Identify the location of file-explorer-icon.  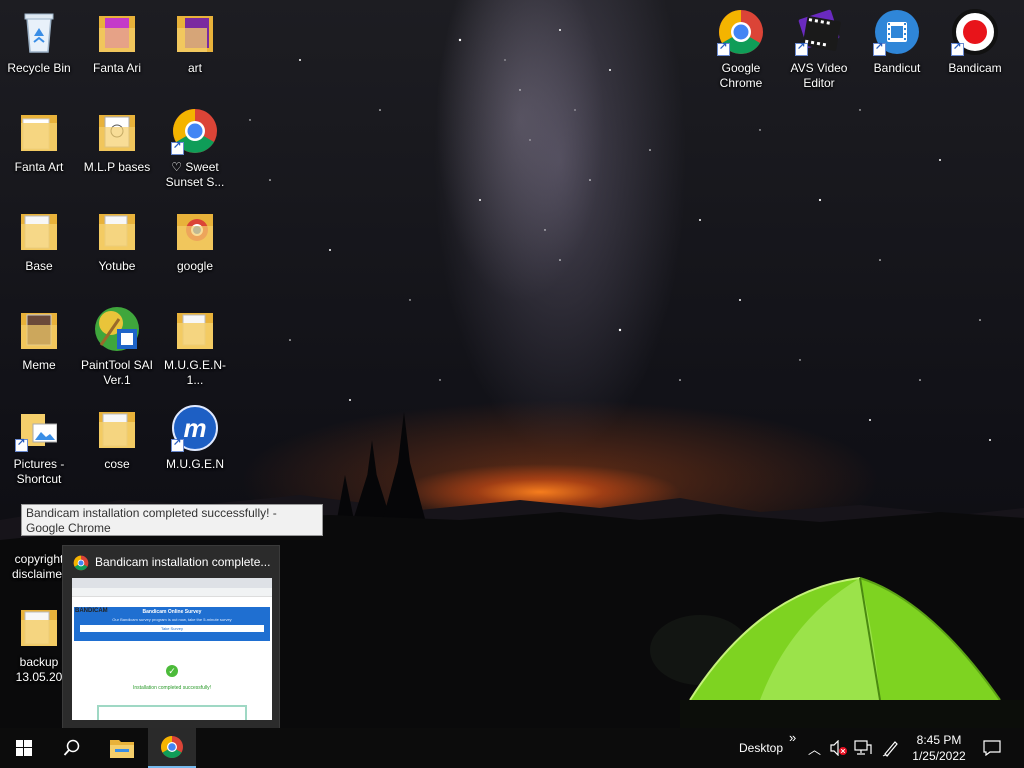
(122, 749).